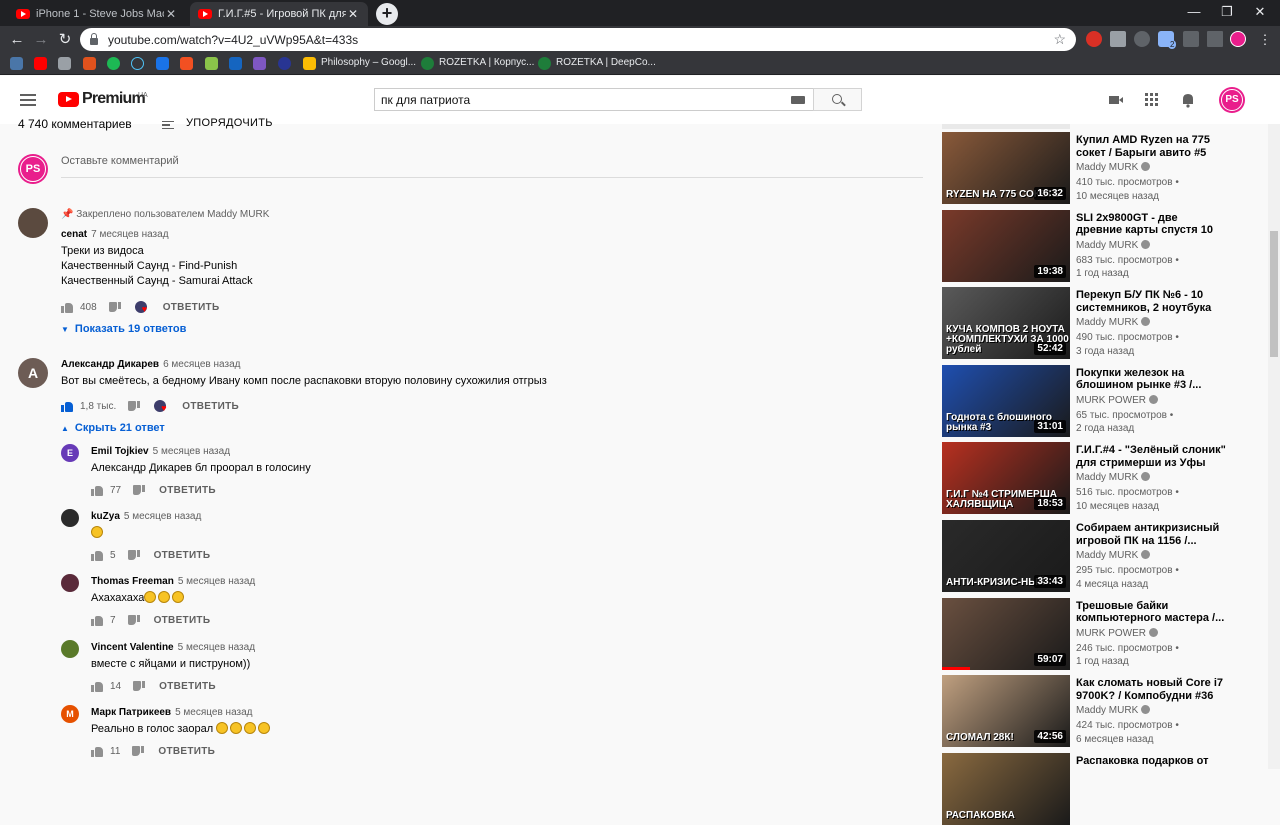 The image size is (1280, 825). I want to click on reply-author: Марк Патрикеев 5 месяцев назад, so click(172, 712).